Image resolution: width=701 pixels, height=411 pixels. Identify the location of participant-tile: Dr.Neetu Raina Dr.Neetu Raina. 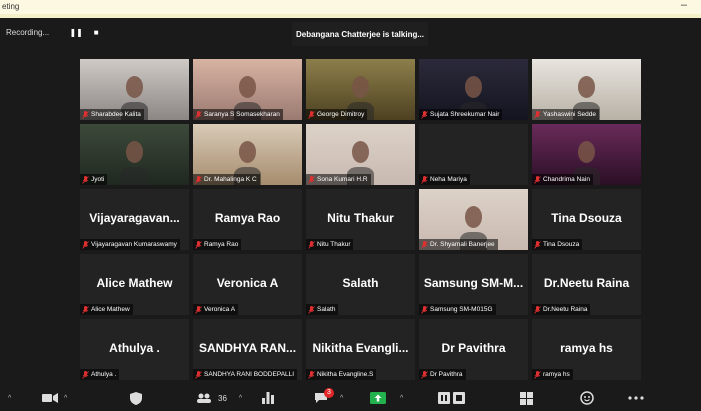
(586, 284).